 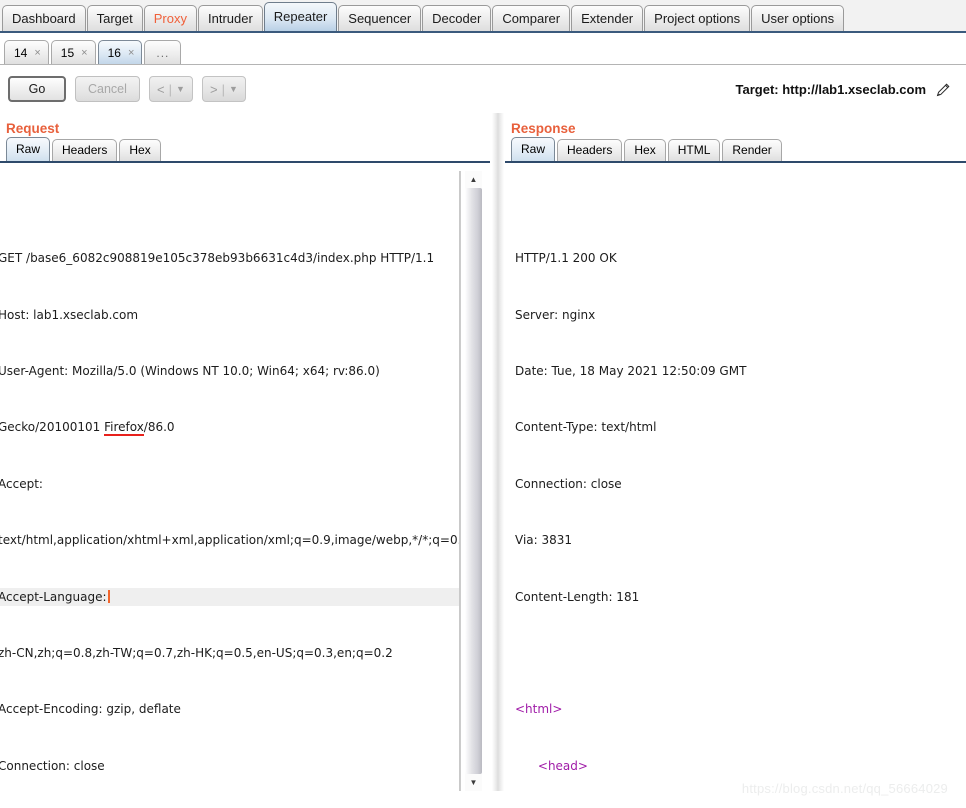 I want to click on main-tab-label: Dashboard, so click(x=44, y=18).